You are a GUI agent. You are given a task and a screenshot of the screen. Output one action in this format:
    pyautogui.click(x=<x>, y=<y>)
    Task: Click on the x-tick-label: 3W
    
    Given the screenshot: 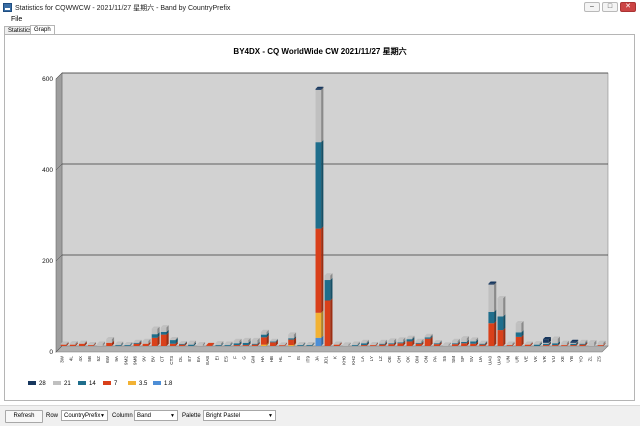 What is the action you would take?
    pyautogui.click(x=62, y=359)
    